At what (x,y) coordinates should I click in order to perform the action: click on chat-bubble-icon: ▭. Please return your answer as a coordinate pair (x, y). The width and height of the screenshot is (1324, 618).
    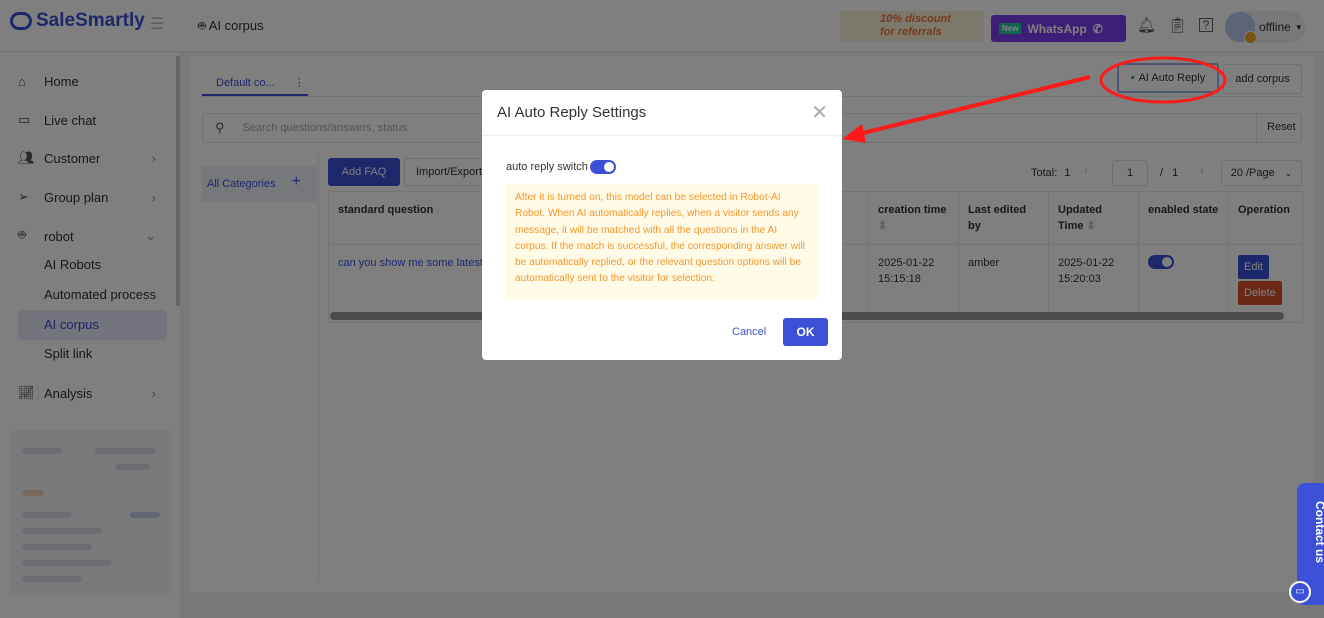
    Looking at the image, I should click on (1300, 592).